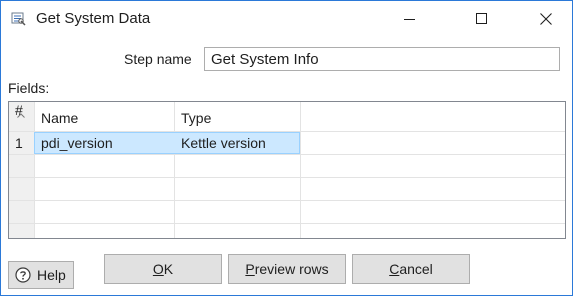 This screenshot has height=296, width=573. I want to click on cancel-button: Cancel, so click(411, 269).